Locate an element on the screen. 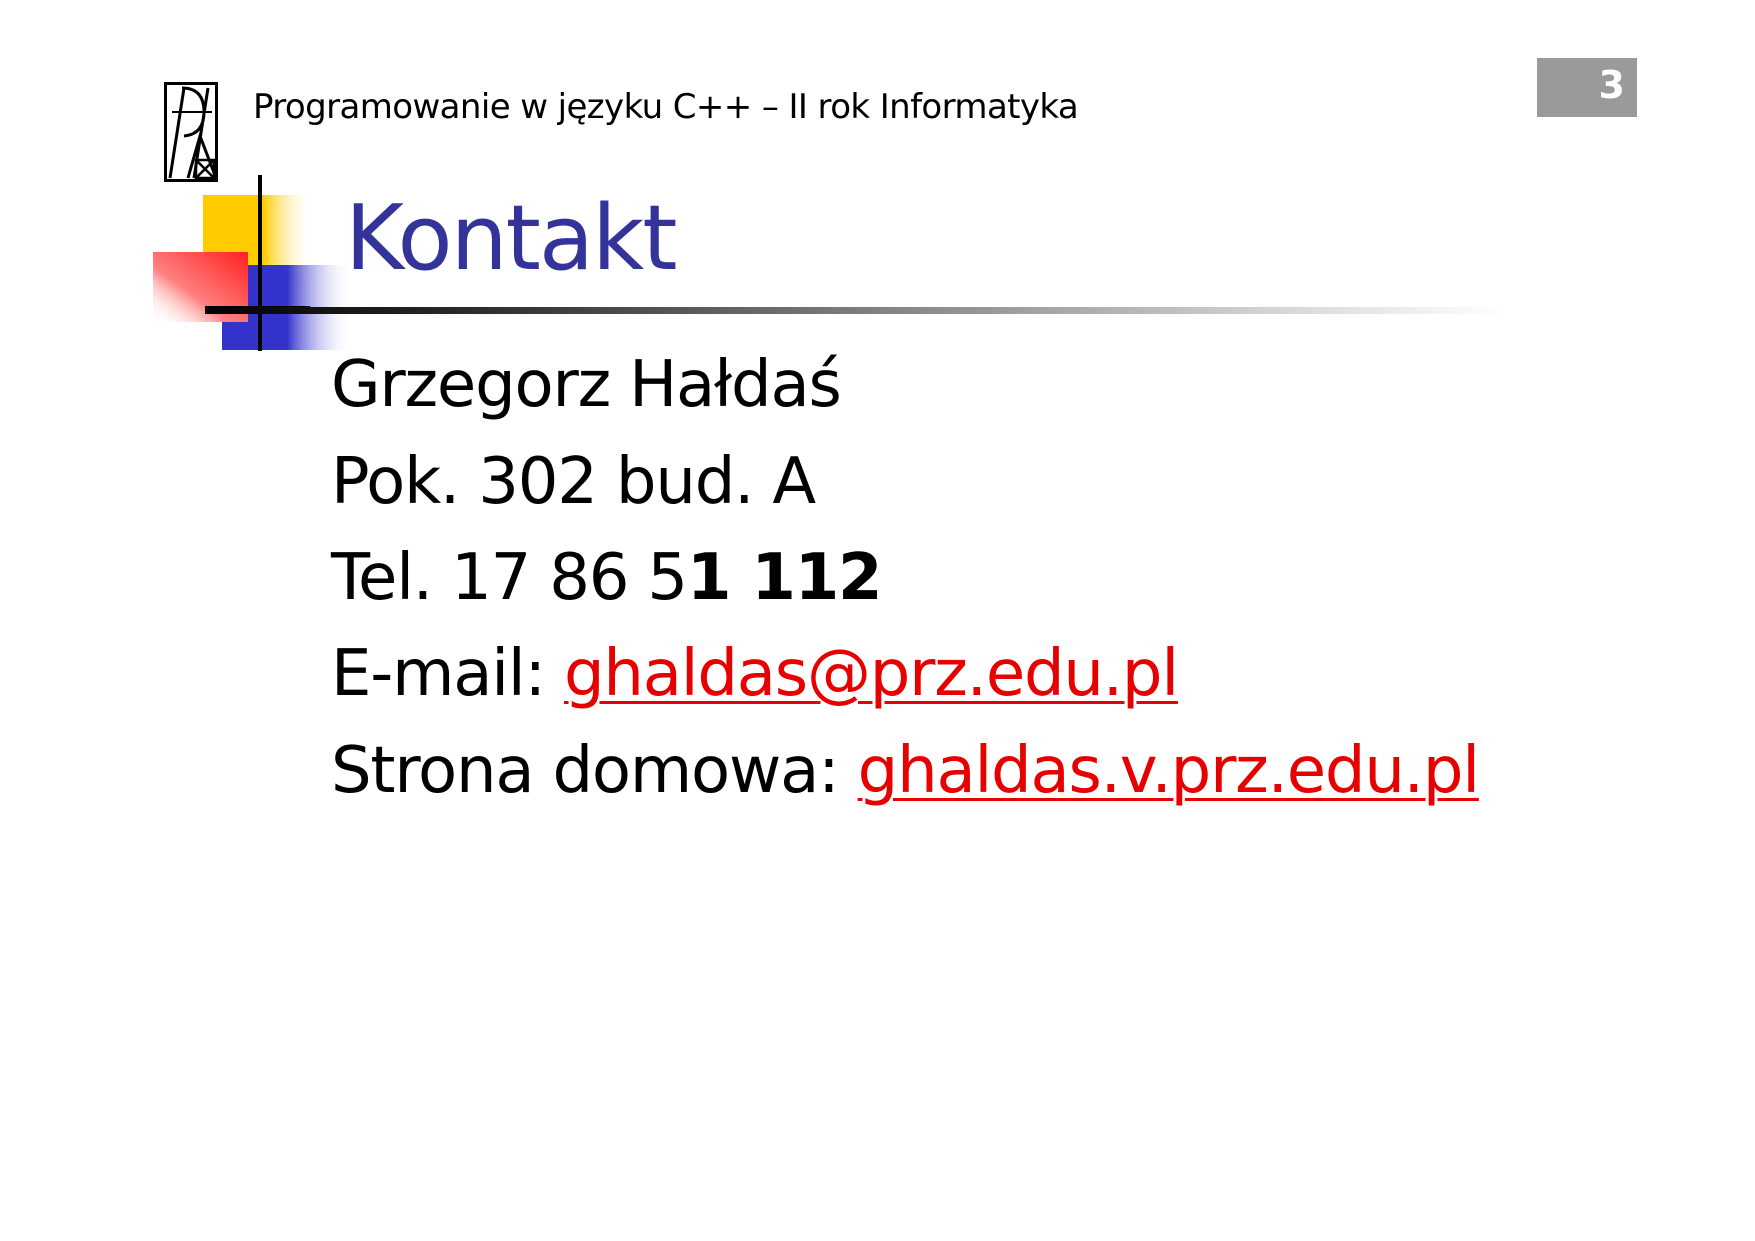  title-underline-divider is located at coordinates (855, 310).